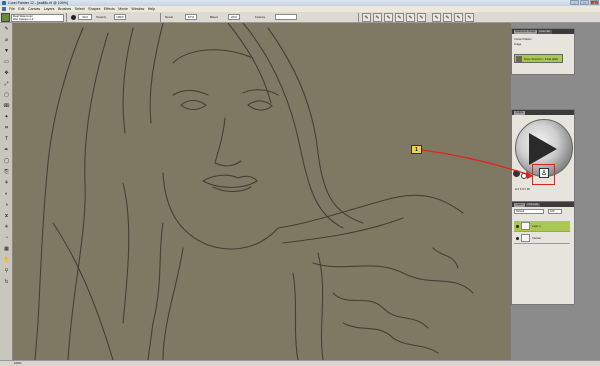 This screenshot has height=366, width=600. What do you see at coordinates (421, 17) in the screenshot?
I see `brush-preset-6-icon: ✎` at bounding box center [421, 17].